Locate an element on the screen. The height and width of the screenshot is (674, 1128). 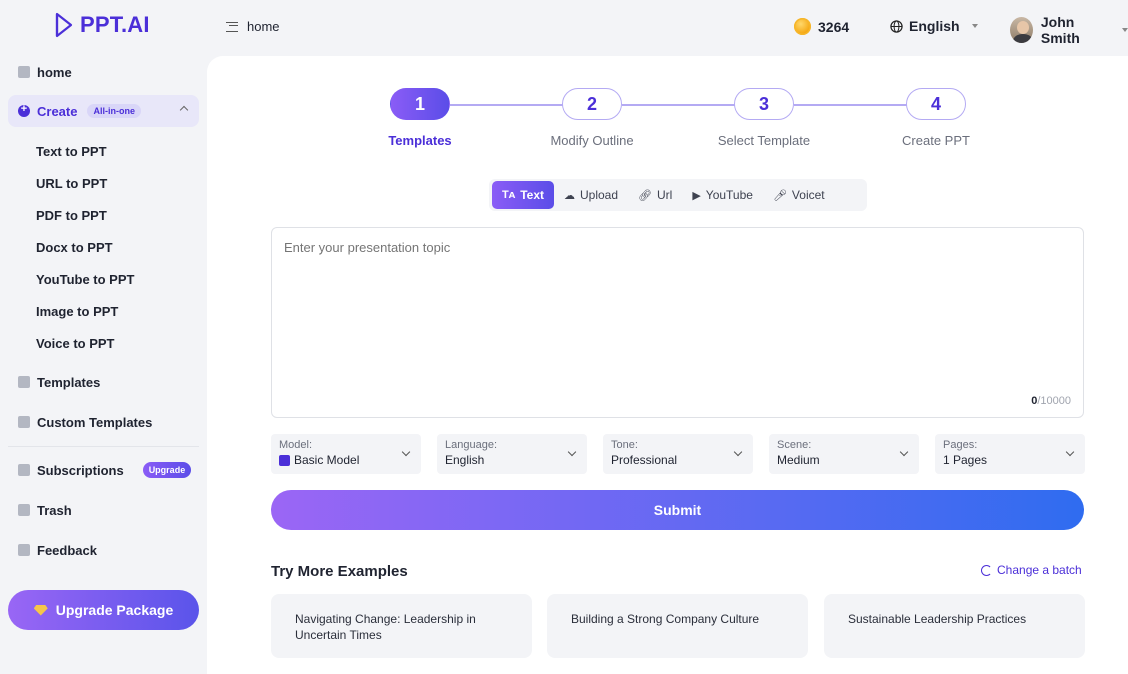
globe-icon is located at coordinates (896, 26).